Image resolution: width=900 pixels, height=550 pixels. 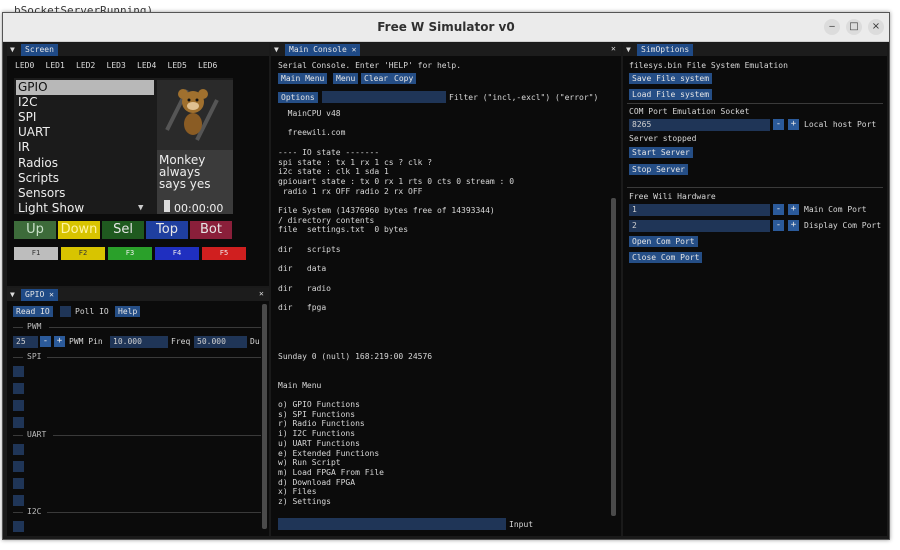 I want to click on close-button: ×, so click(x=876, y=27).